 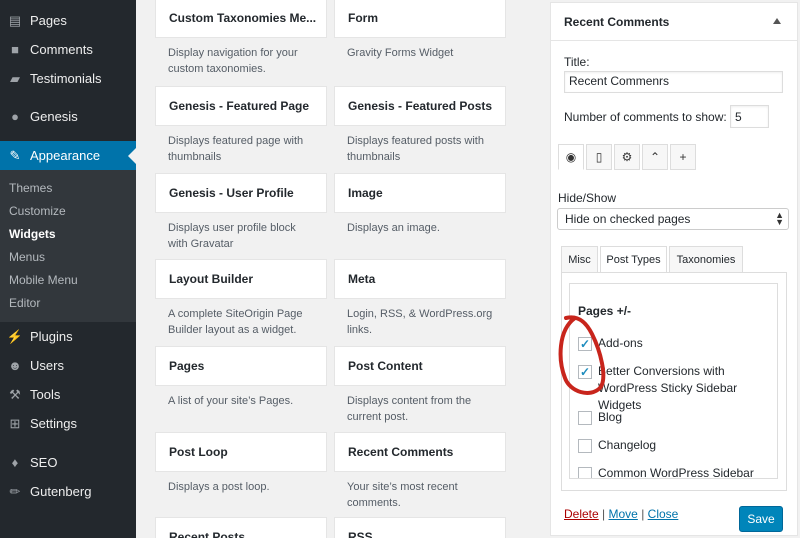 What do you see at coordinates (43, 280) in the screenshot?
I see `submenu-item-mobile-menu: Mobile Menu` at bounding box center [43, 280].